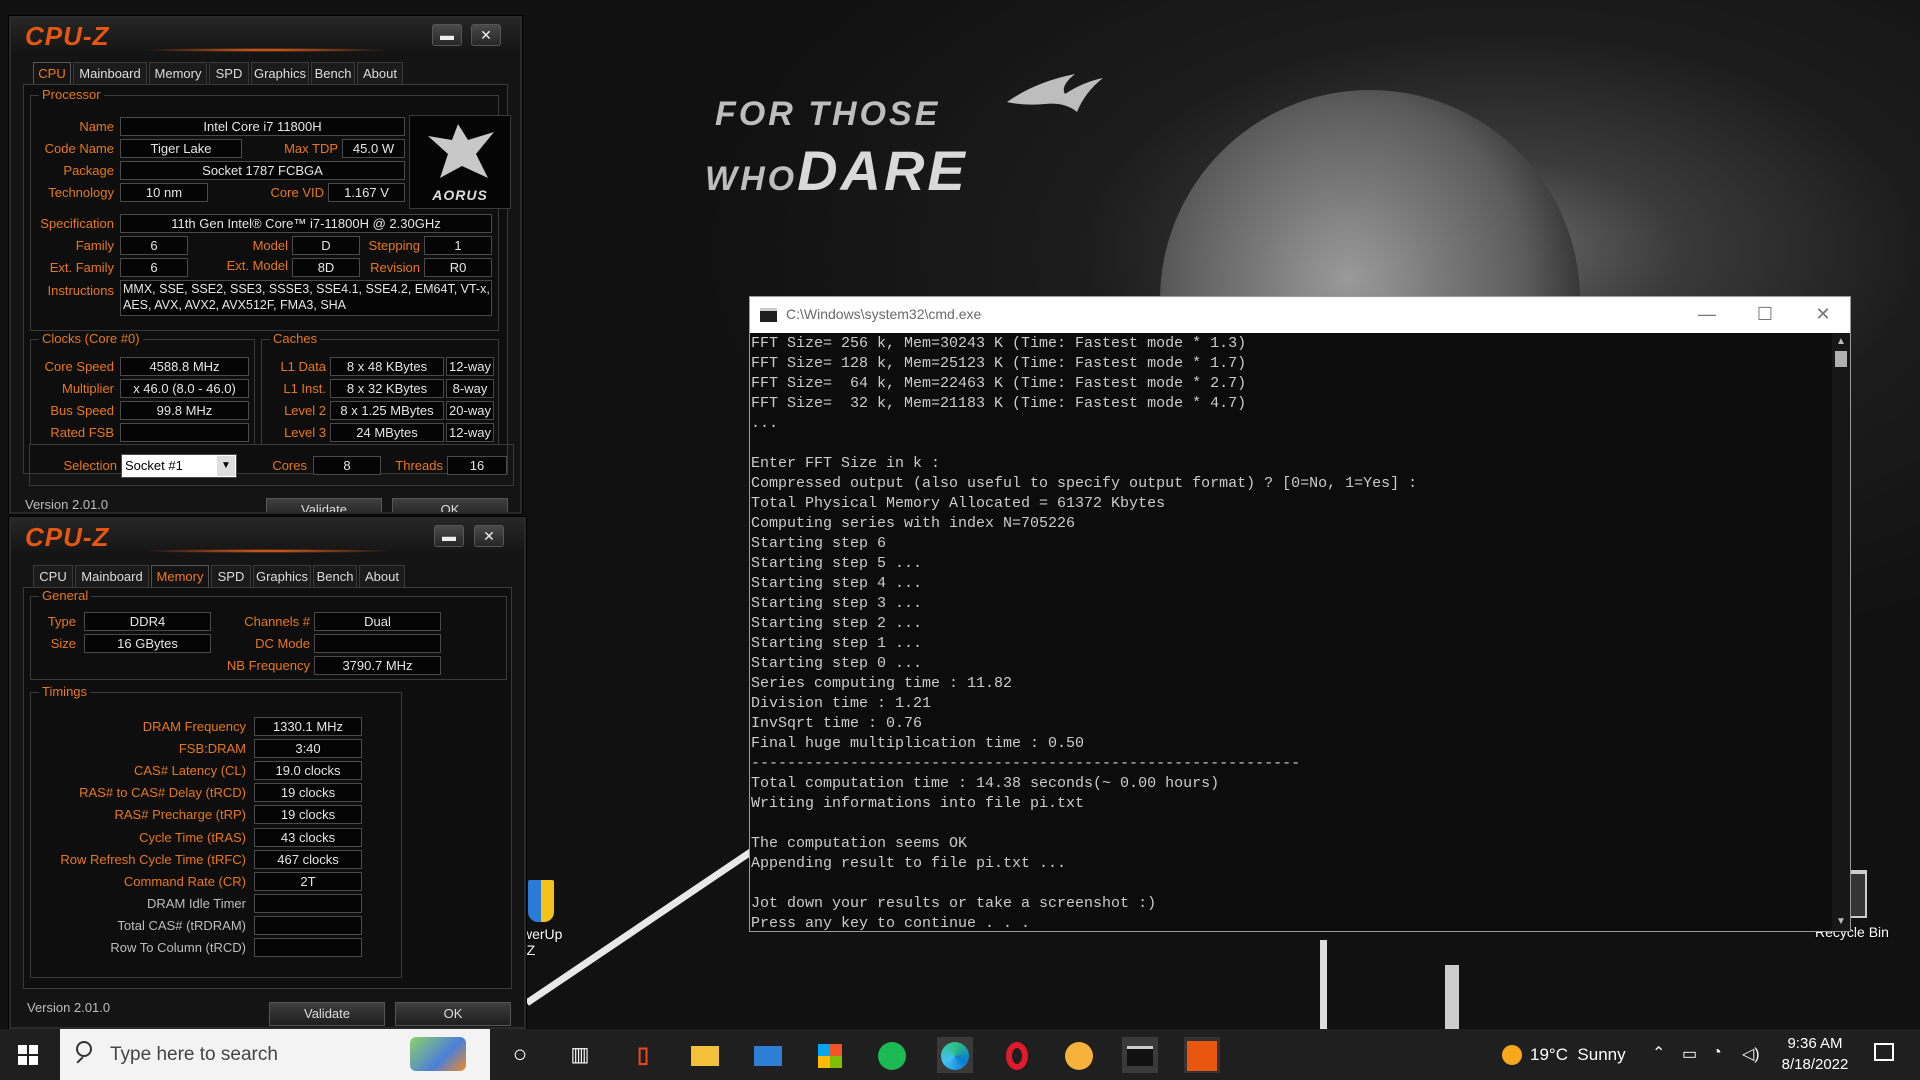 This screenshot has width=1920, height=1080. Describe the element at coordinates (275, 1054) in the screenshot. I see `search-box: Type here to search` at that location.